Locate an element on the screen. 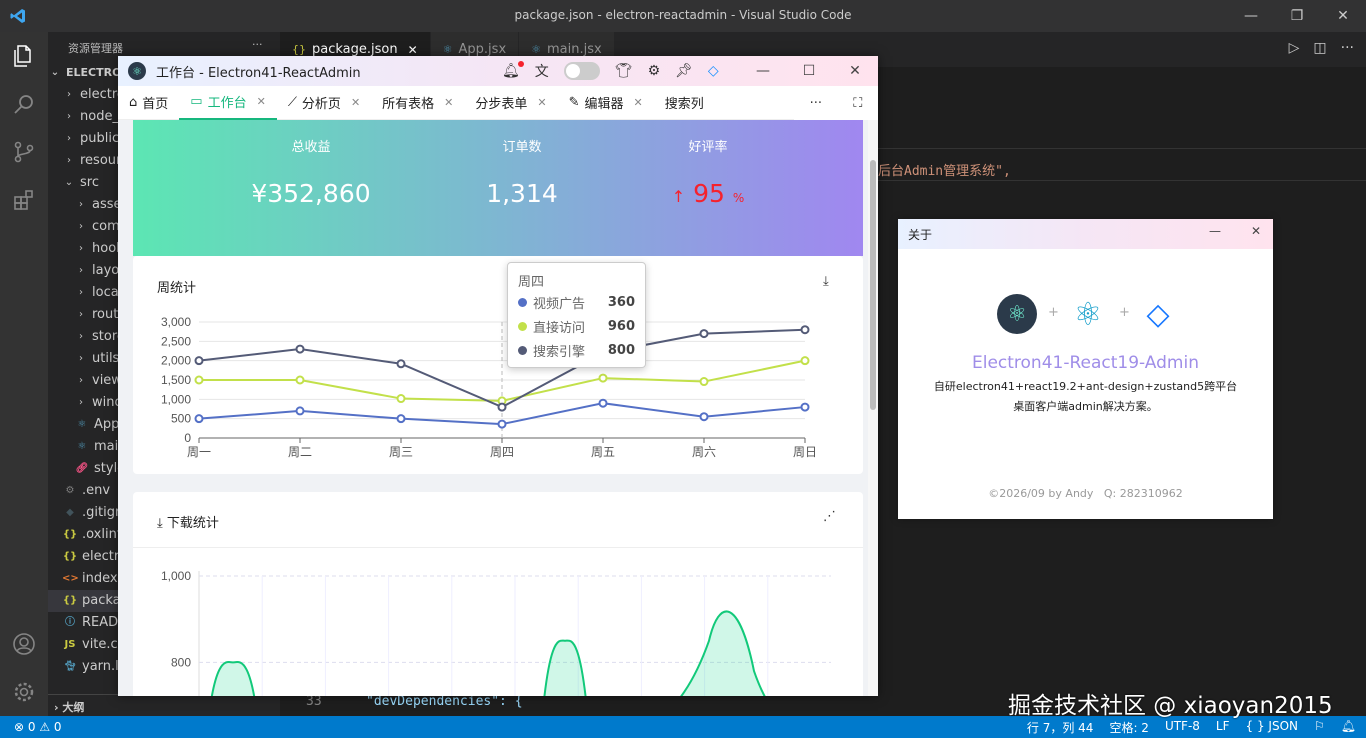 This screenshot has width=1366, height=738. extensions-icon is located at coordinates (24, 200).